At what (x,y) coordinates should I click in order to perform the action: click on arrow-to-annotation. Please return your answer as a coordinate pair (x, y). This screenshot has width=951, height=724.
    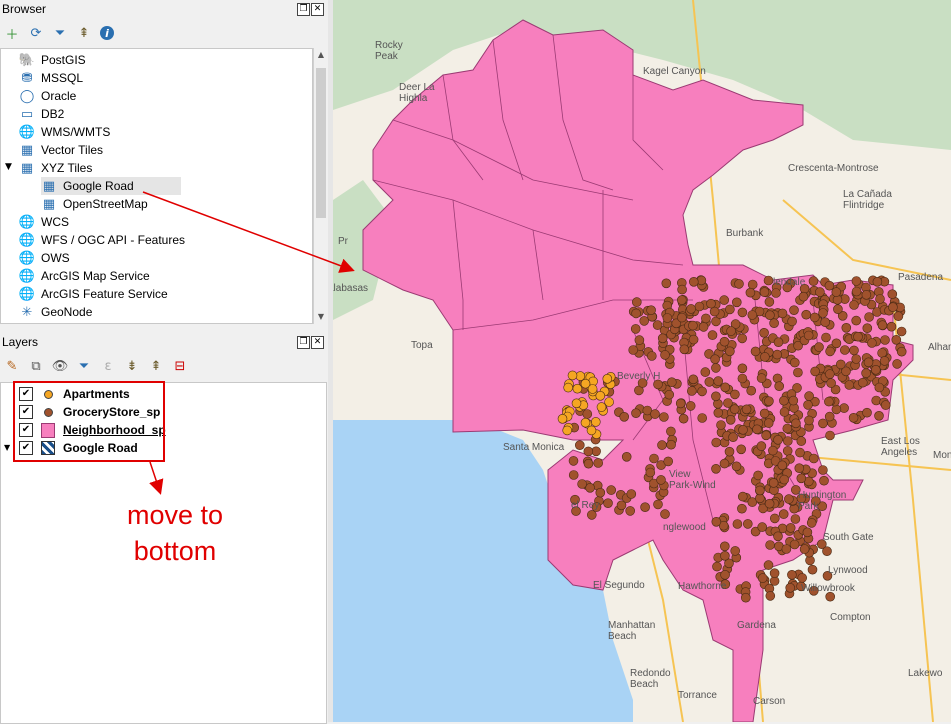
    Looking at the image, I should click on (156, 478).